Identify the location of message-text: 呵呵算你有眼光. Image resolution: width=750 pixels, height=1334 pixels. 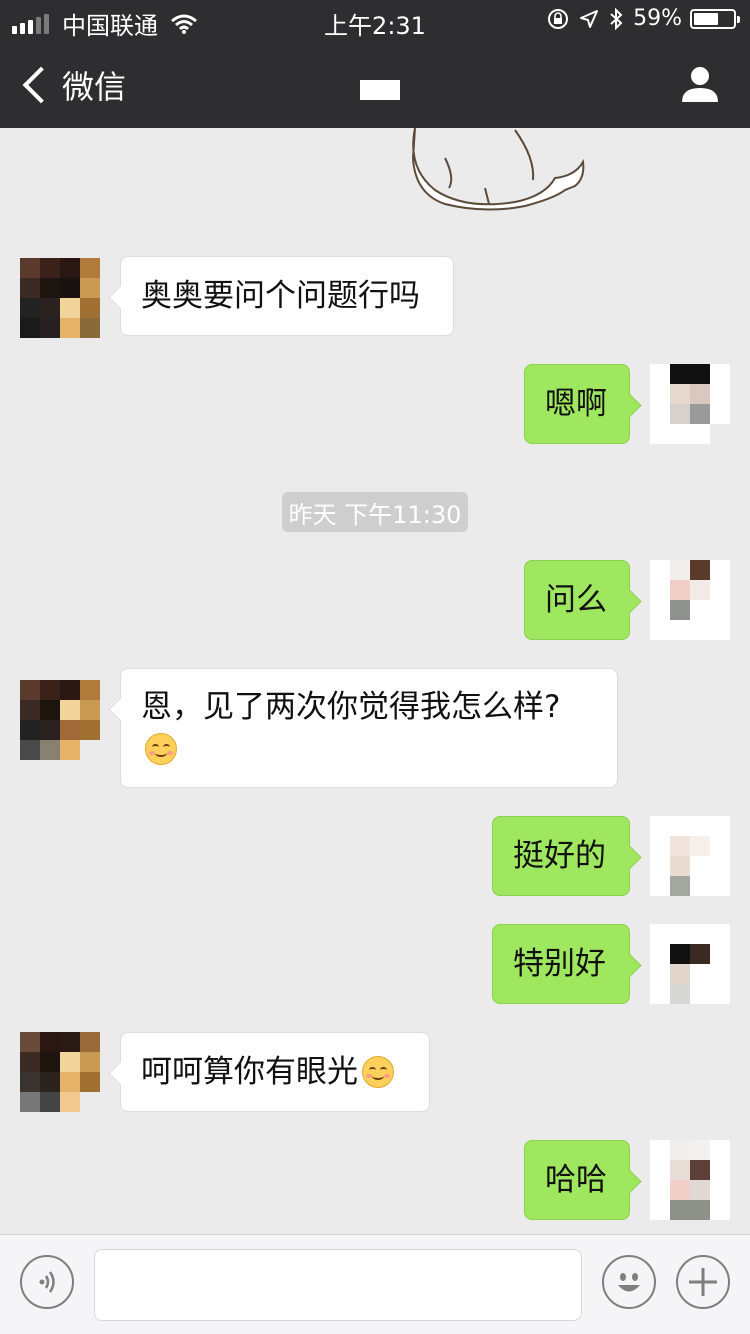
(249, 1072).